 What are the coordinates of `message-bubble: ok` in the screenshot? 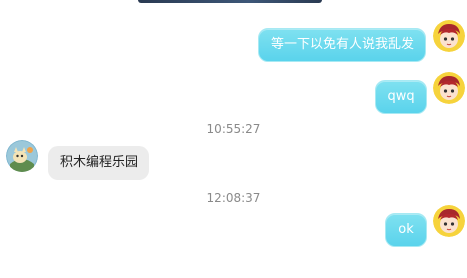 It's located at (406, 230).